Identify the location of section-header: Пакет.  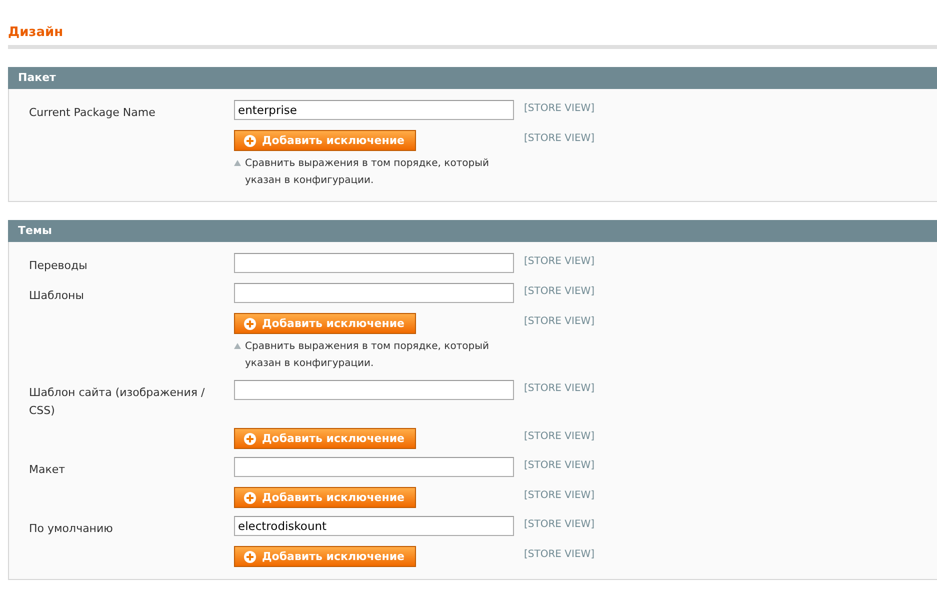
(472, 78).